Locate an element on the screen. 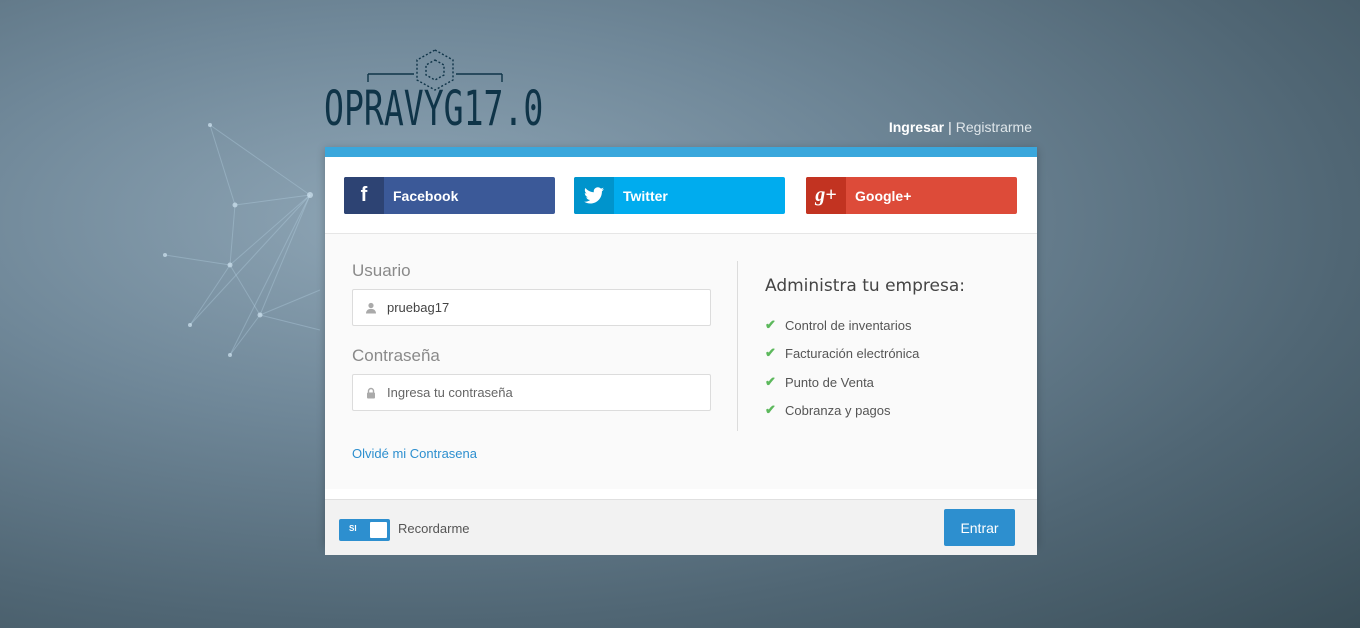 This screenshot has width=1360, height=628. facebook-icon: f is located at coordinates (364, 195).